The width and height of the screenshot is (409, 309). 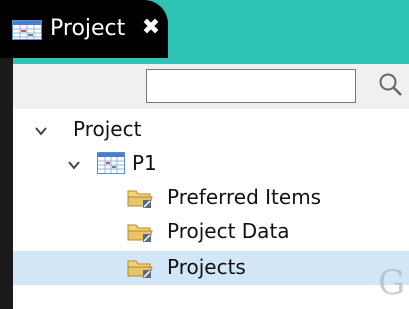 I want to click on tree-node-label: Preferred Items, so click(x=244, y=197).